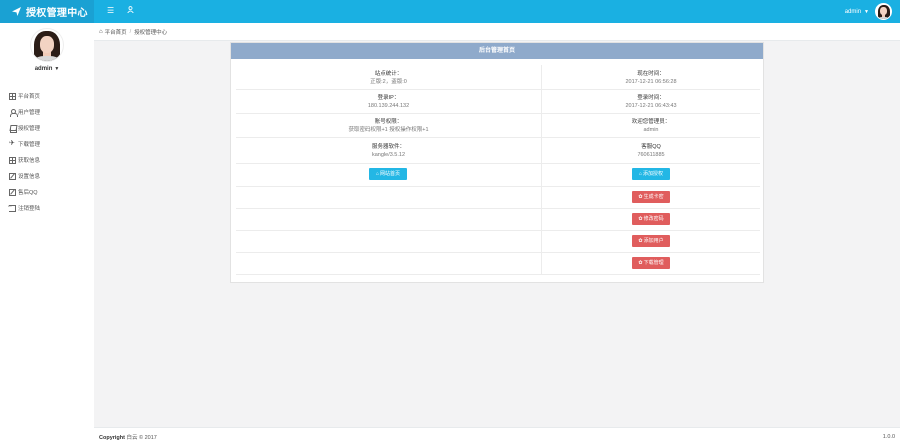 The height and width of the screenshot is (445, 900). What do you see at coordinates (47, 112) in the screenshot?
I see `sidebar-item-users: 用户管理` at bounding box center [47, 112].